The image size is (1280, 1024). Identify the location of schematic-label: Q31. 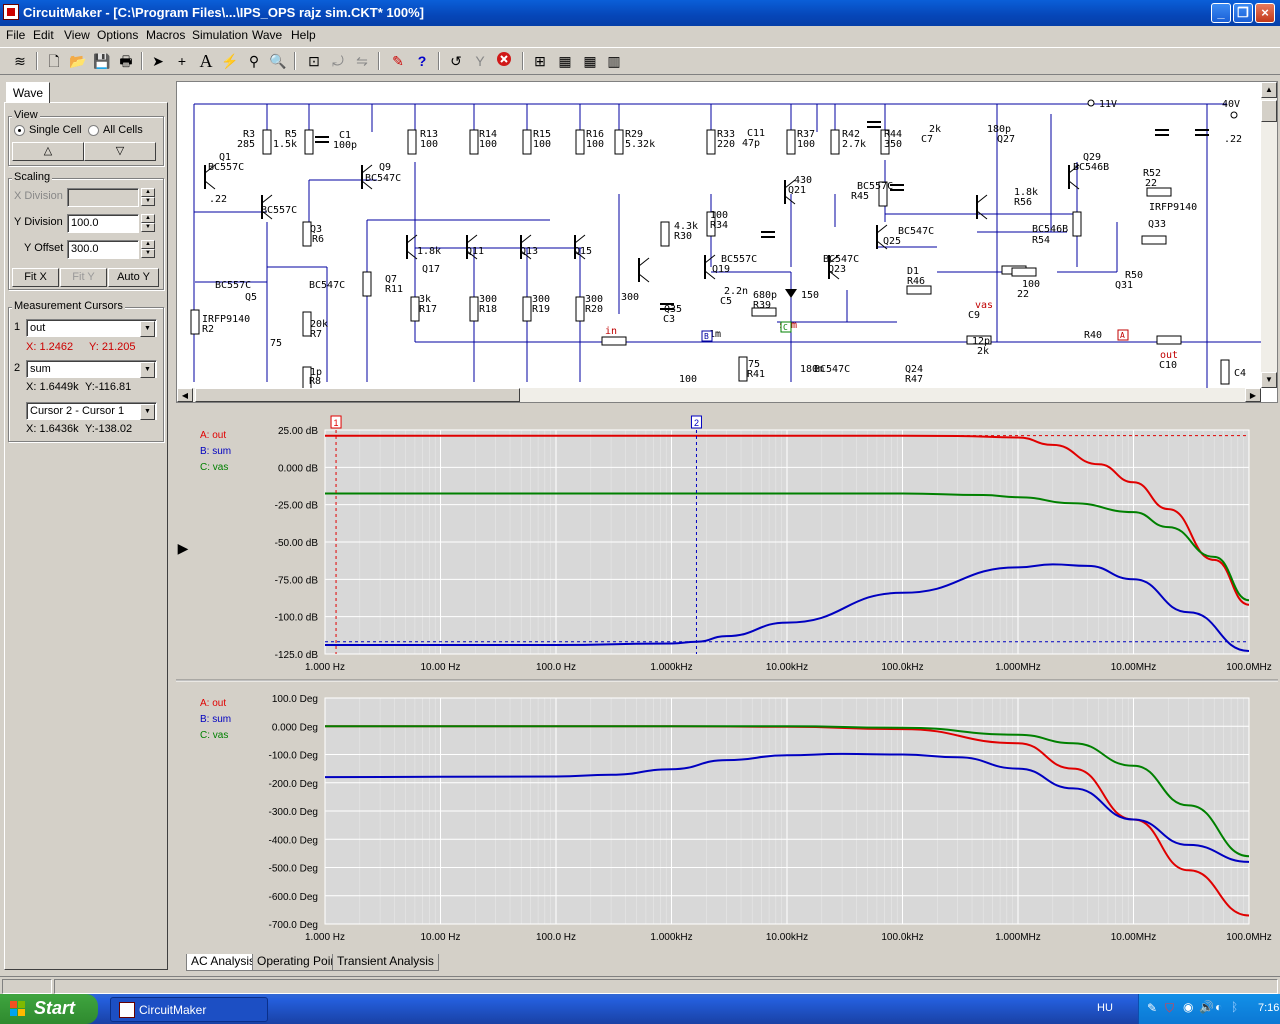
(1124, 285).